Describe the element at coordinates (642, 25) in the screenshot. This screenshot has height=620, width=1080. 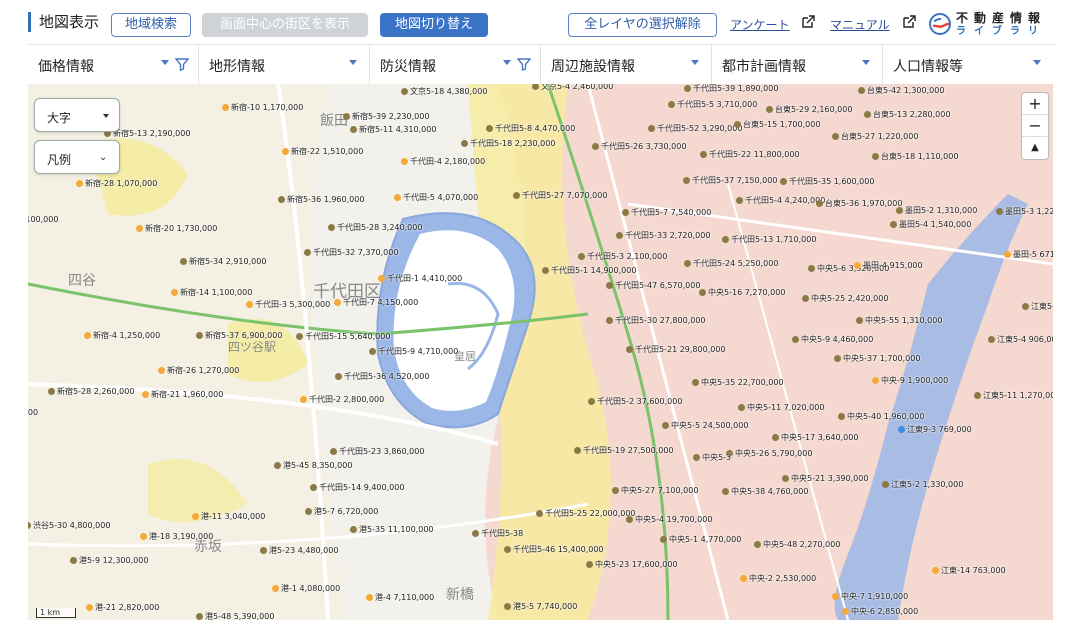
I see `clear-layers-button: 全レイヤの選択解除` at that location.